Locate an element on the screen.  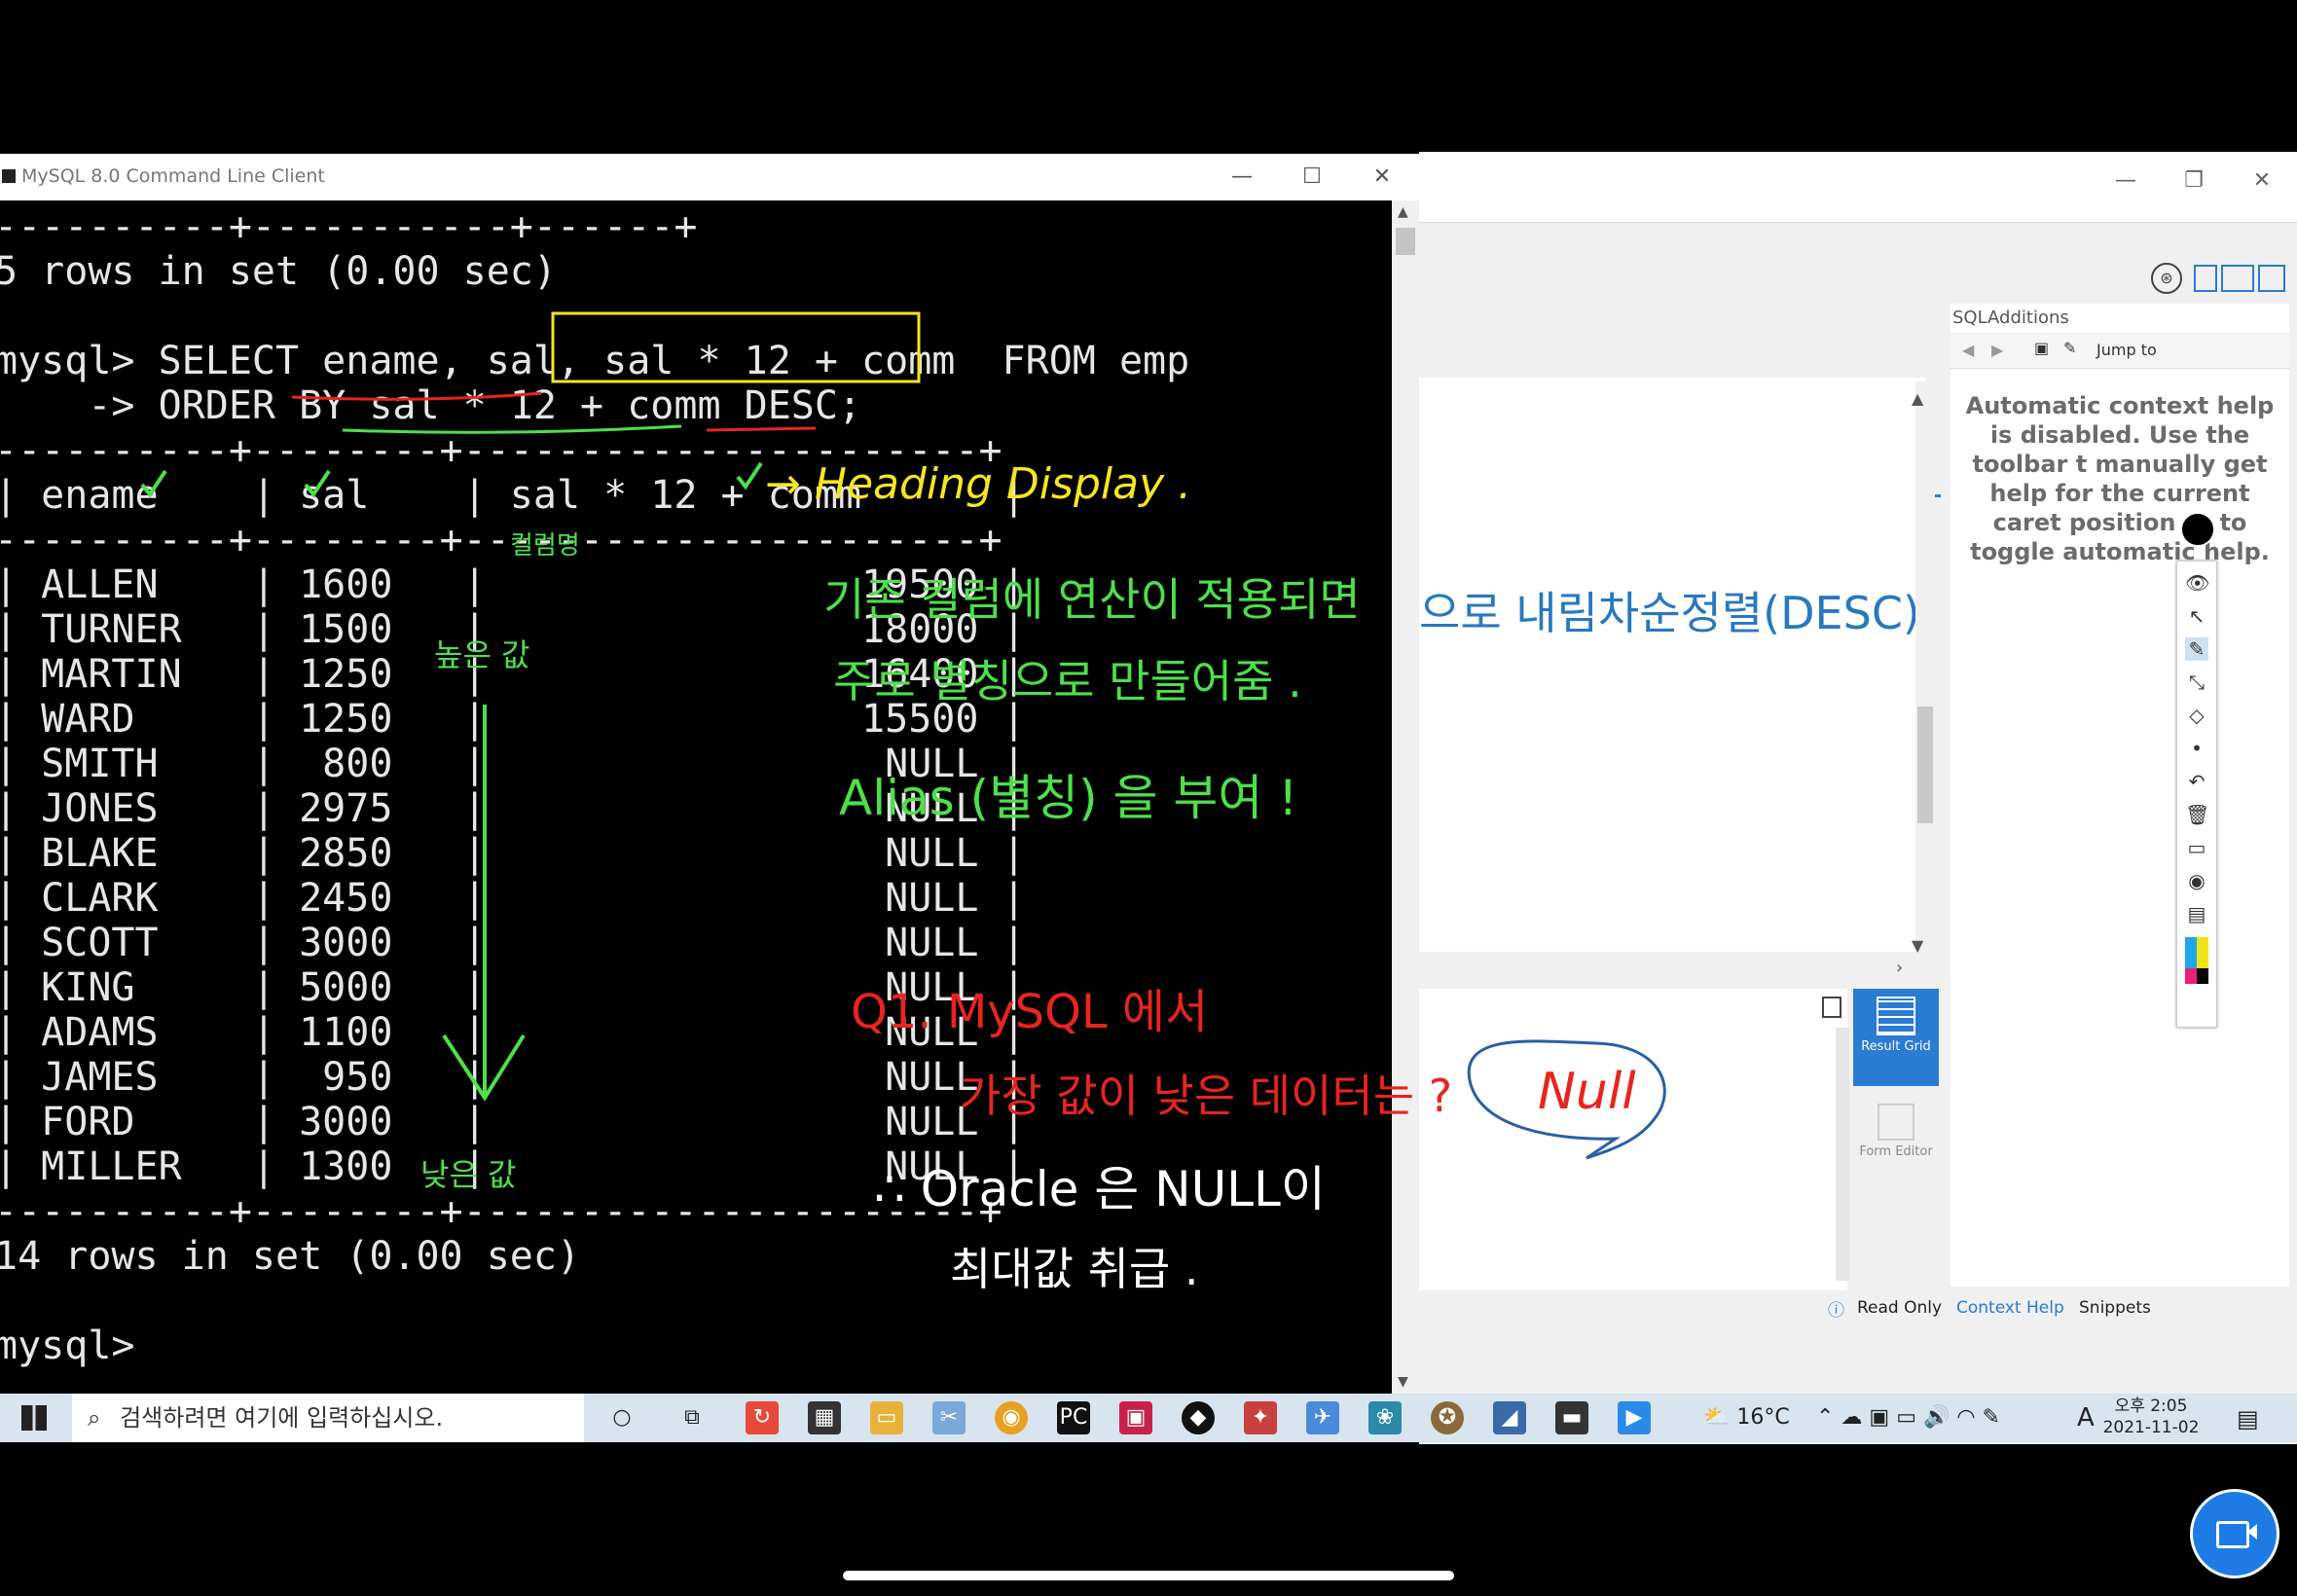
tray-icons: ⌃ ☁ ▣ ▭ 🔊 ◠ ✎ is located at coordinates (1908, 1417).